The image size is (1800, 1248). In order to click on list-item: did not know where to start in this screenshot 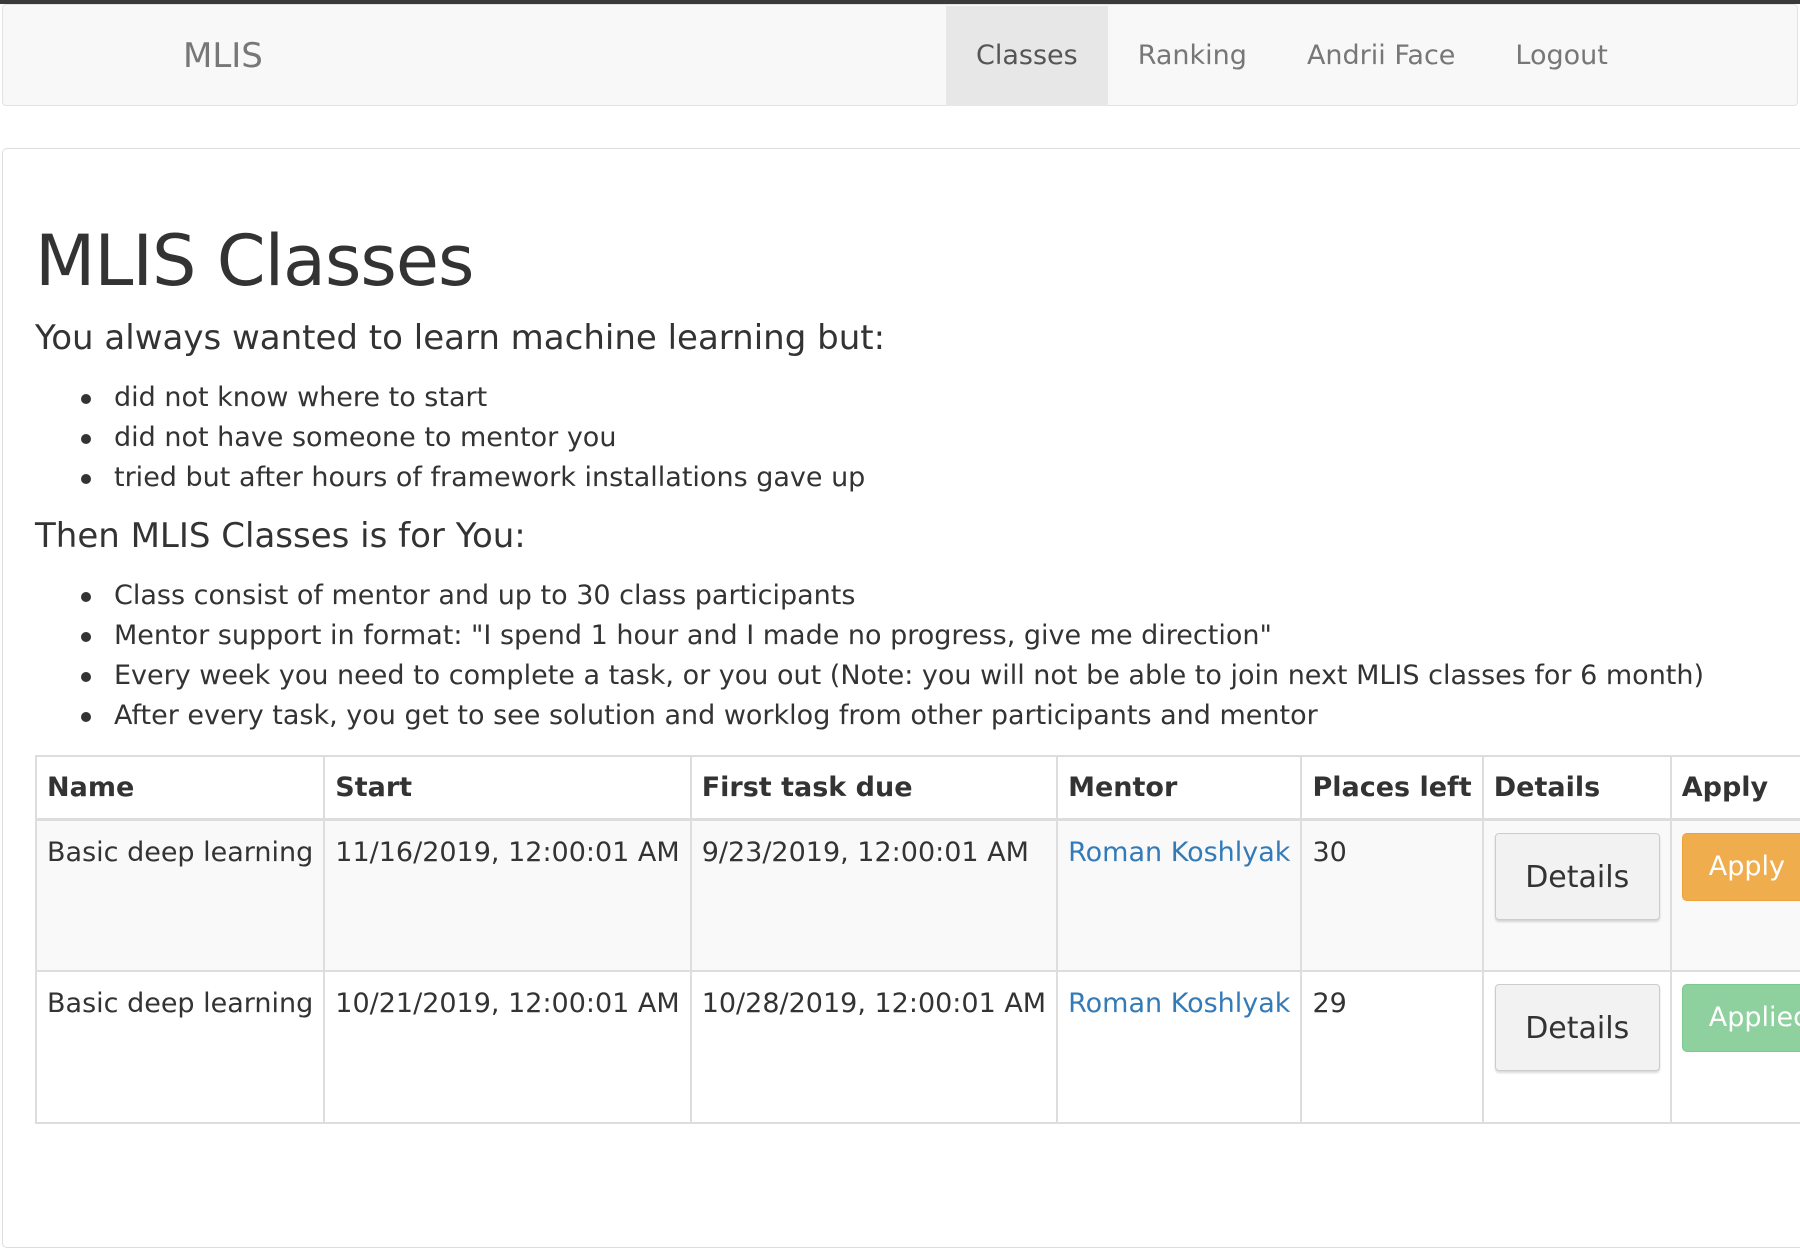, I will do `click(472, 398)`.